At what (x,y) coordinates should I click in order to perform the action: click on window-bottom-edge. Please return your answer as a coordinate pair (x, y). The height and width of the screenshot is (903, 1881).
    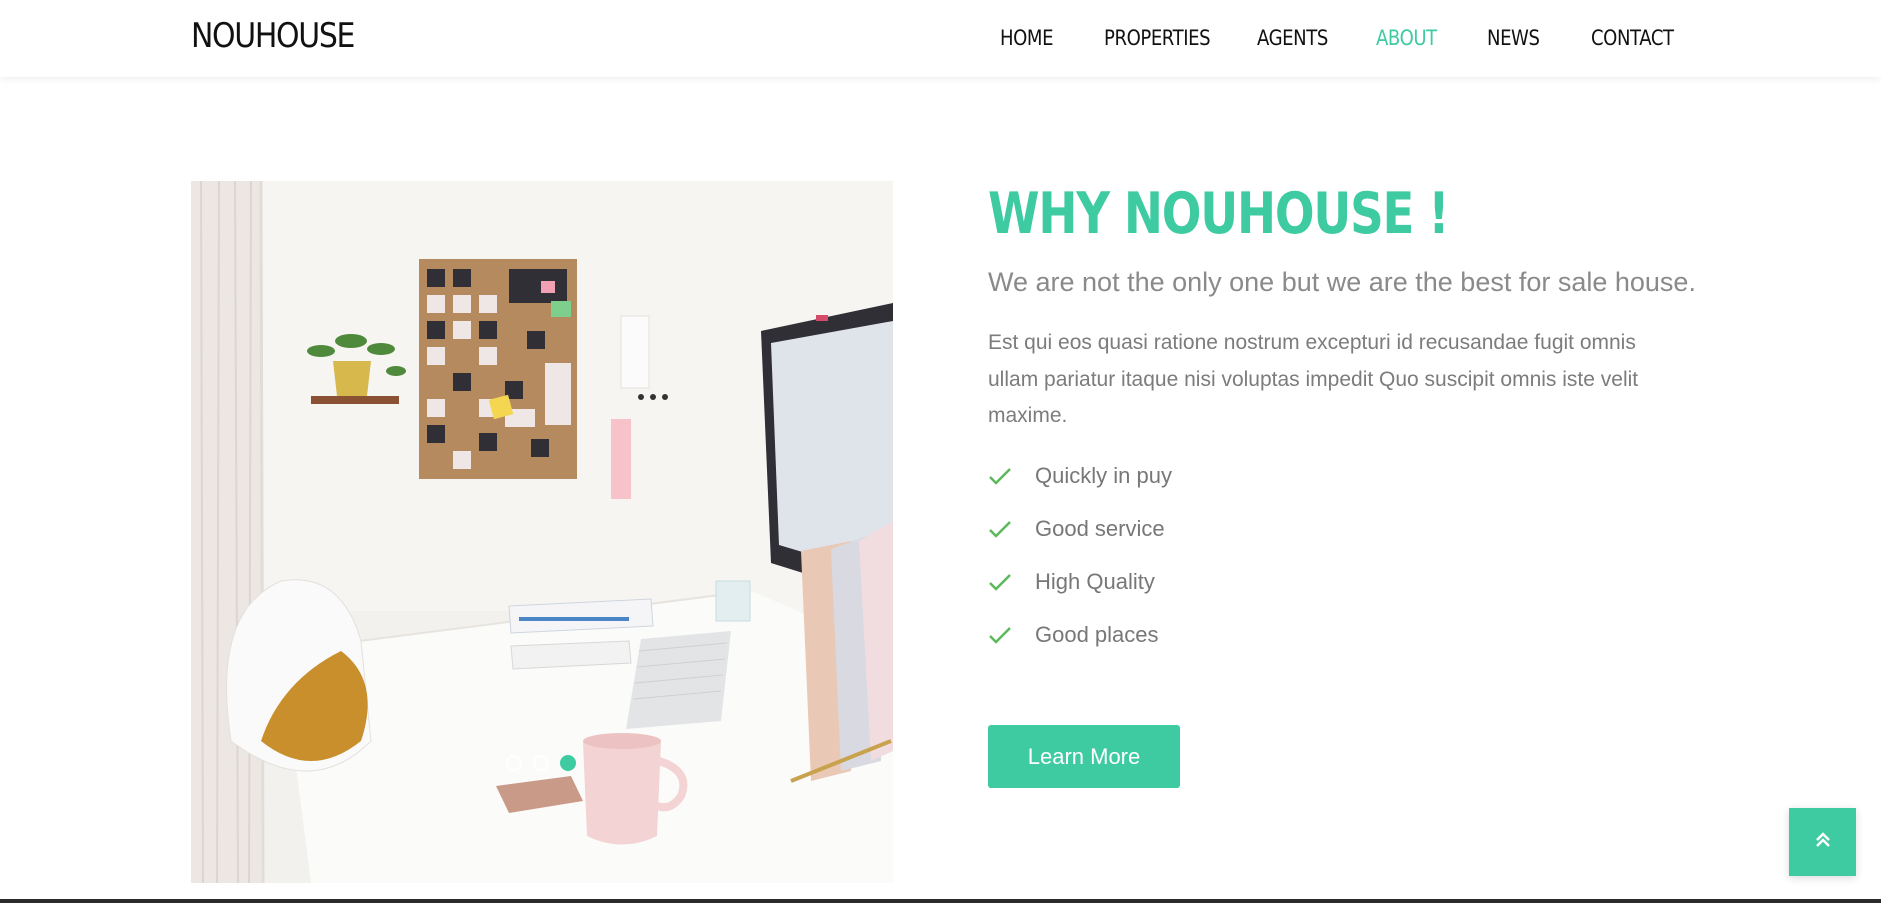
    Looking at the image, I should click on (940, 901).